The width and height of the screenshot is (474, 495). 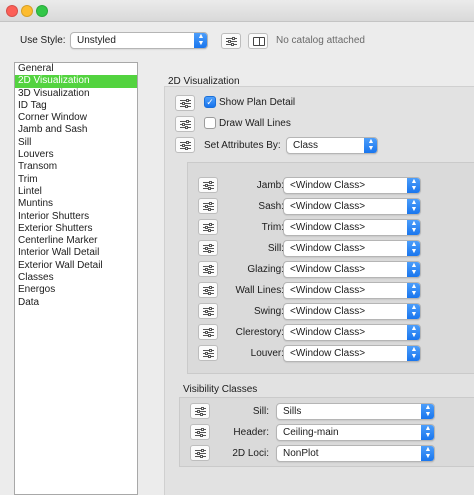 What do you see at coordinates (220, 389) in the screenshot?
I see `visibility-classes-title: Visibility Classes` at bounding box center [220, 389].